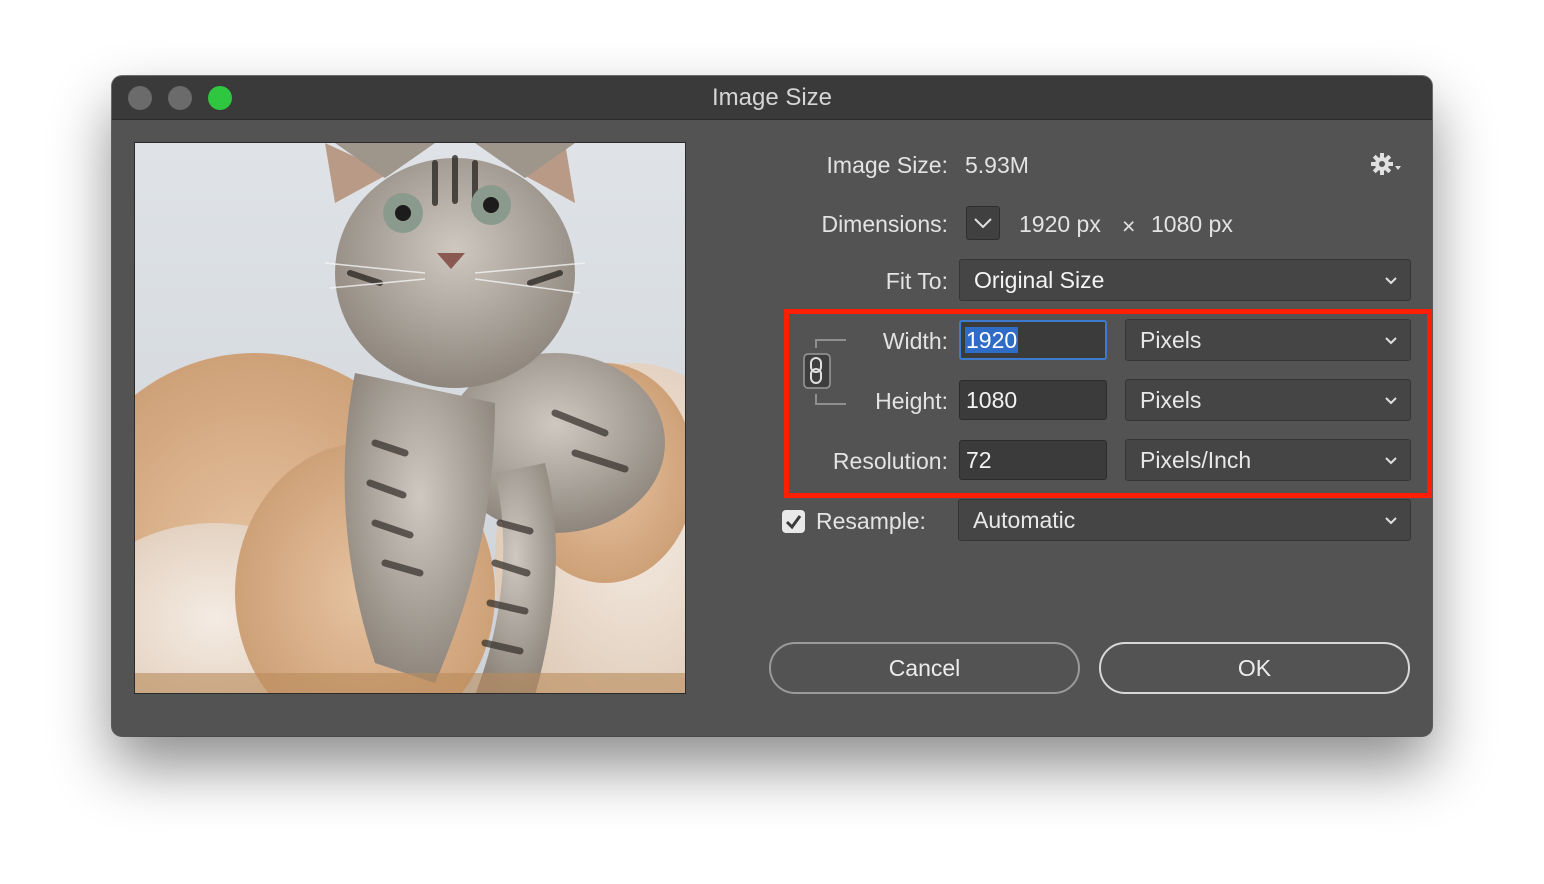  Describe the element at coordinates (871, 521) in the screenshot. I see `resample-label: Resample:` at that location.